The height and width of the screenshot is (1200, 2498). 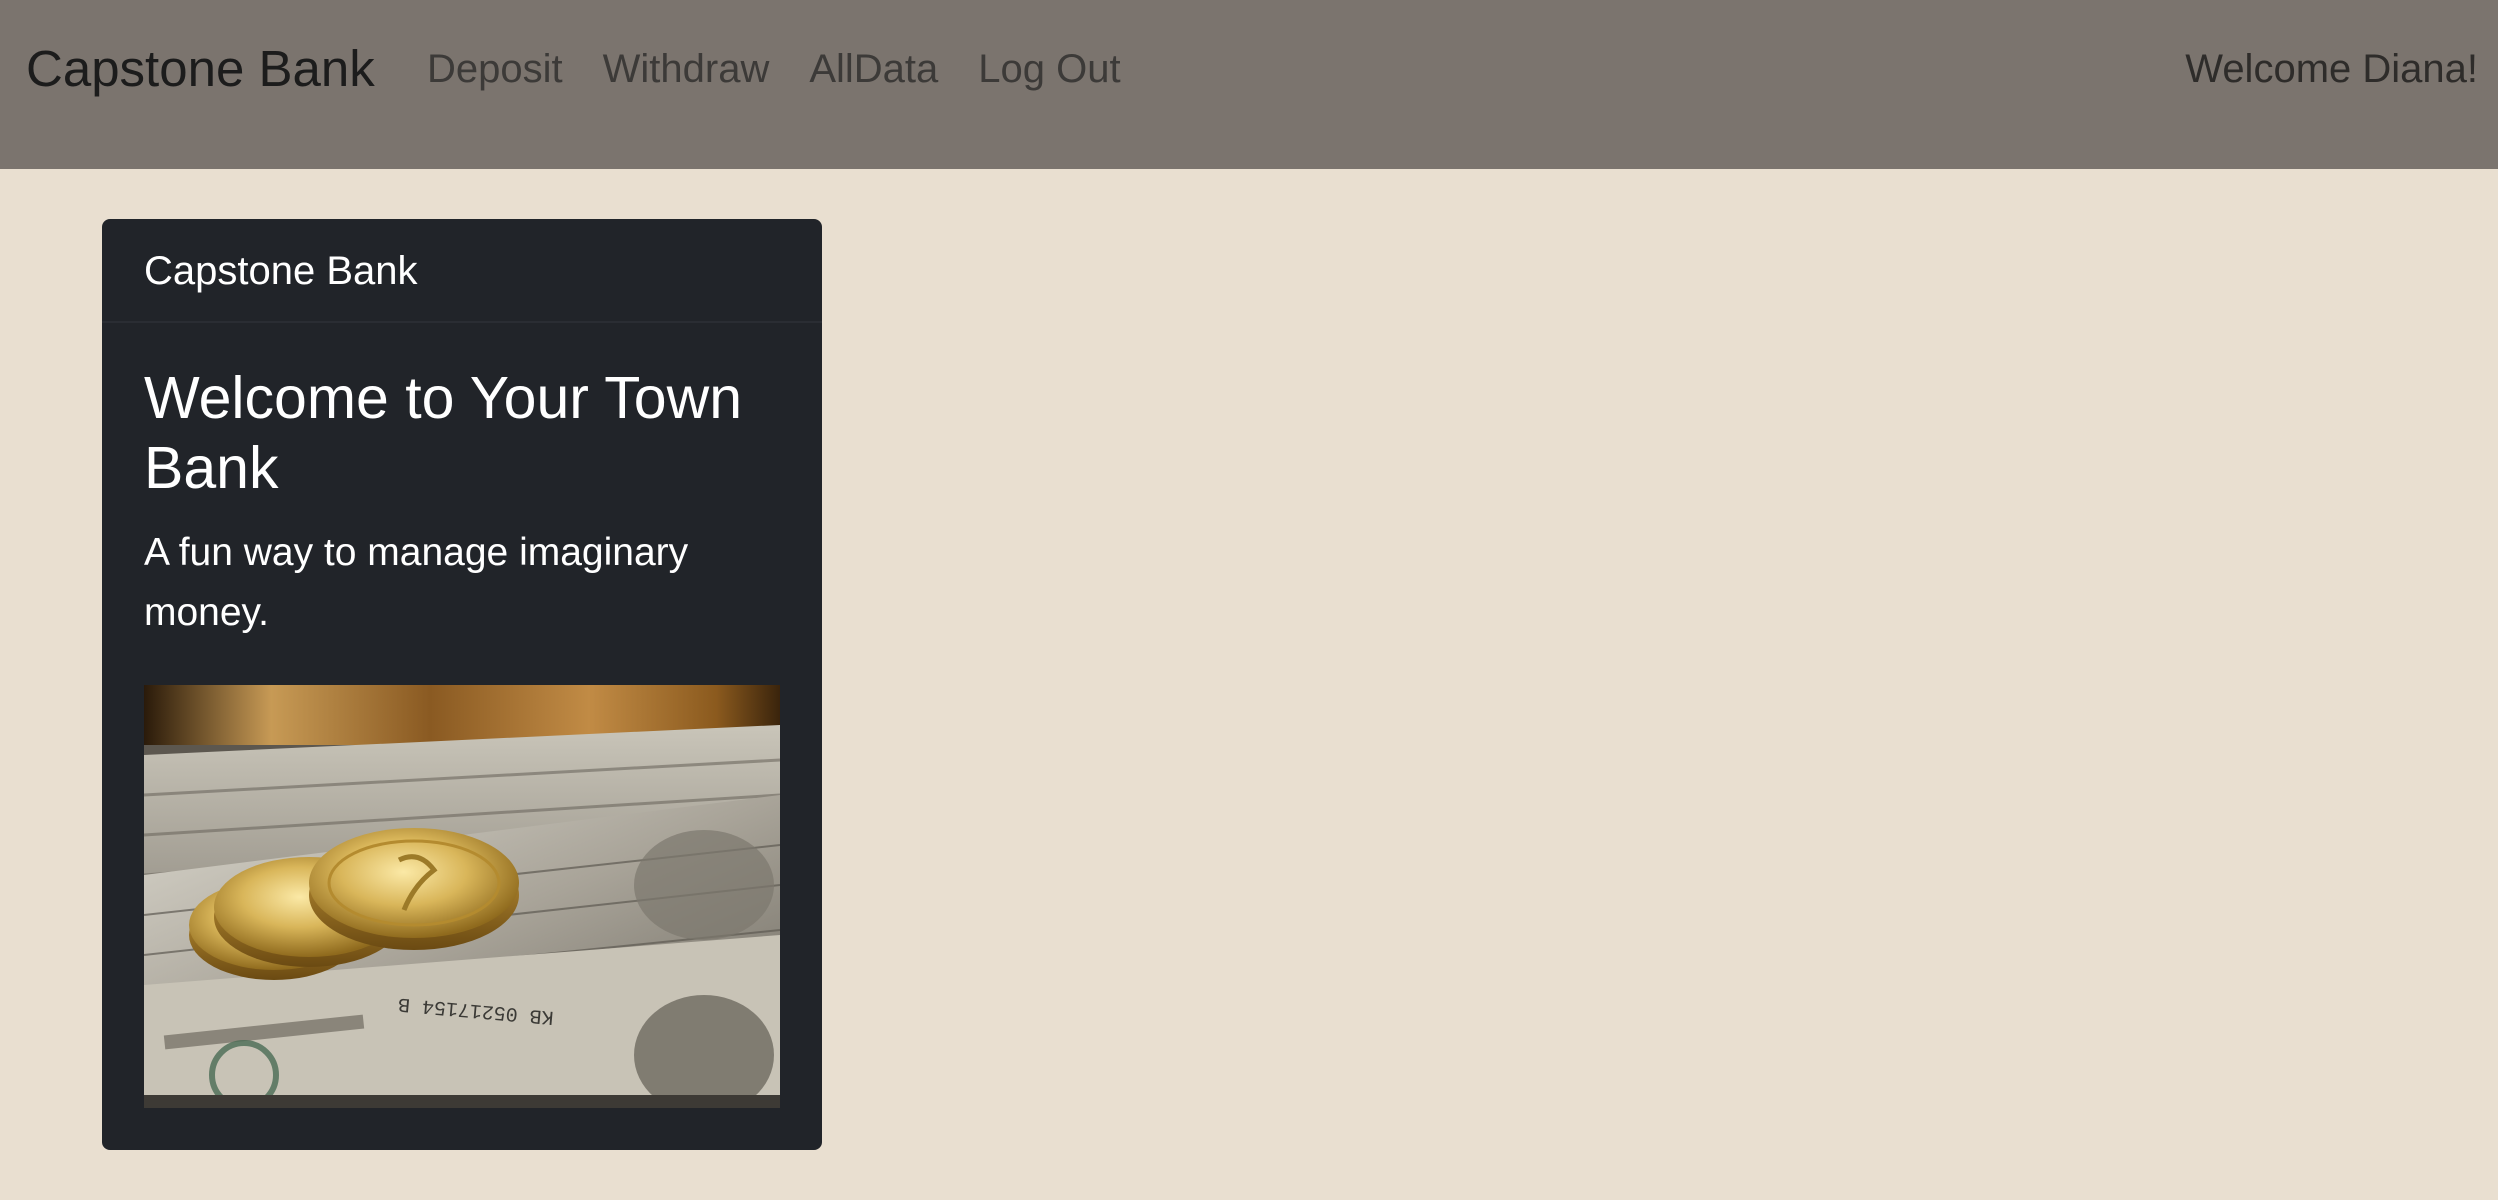 What do you see at coordinates (462, 271) in the screenshot?
I see `card-header: Capstone Bank` at bounding box center [462, 271].